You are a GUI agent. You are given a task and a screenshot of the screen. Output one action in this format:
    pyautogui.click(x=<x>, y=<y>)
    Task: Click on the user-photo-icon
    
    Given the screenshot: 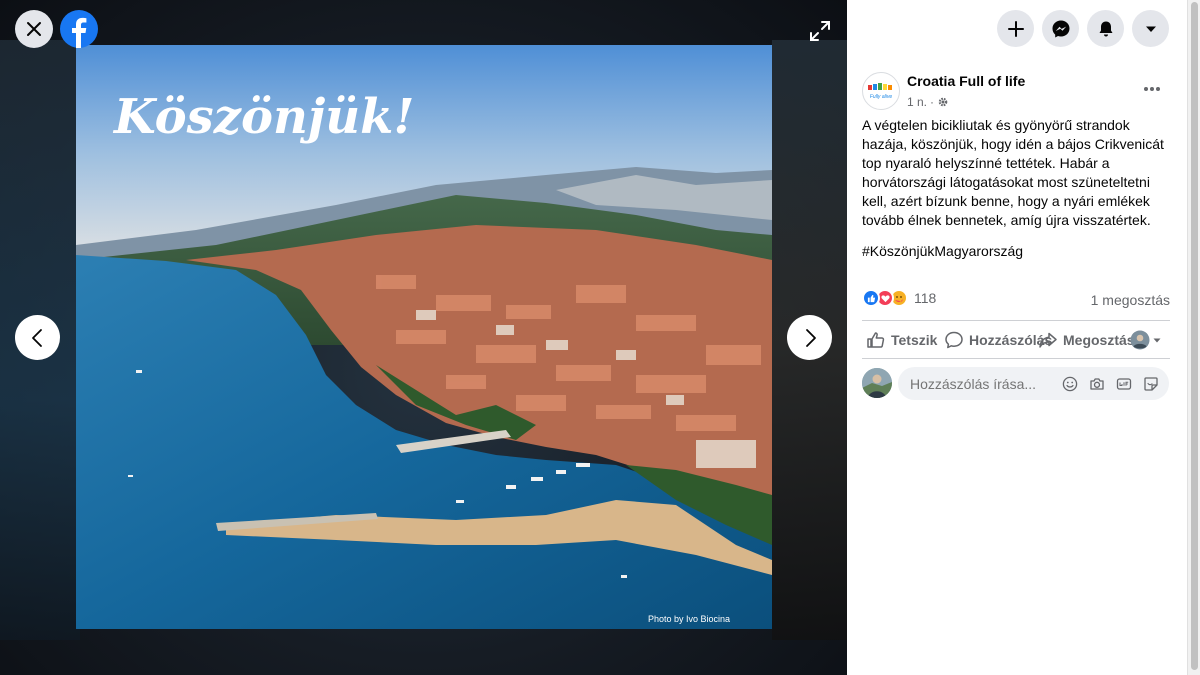 What is the action you would take?
    pyautogui.click(x=877, y=383)
    